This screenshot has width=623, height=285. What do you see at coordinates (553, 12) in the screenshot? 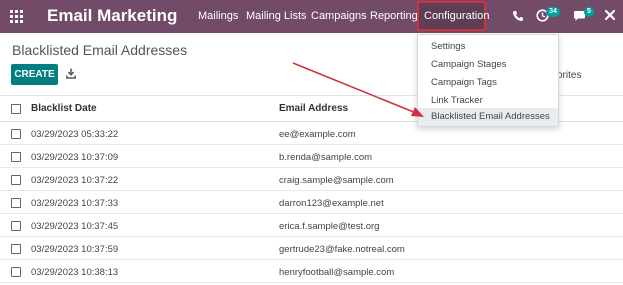
I see `activity-count-badge: 34` at bounding box center [553, 12].